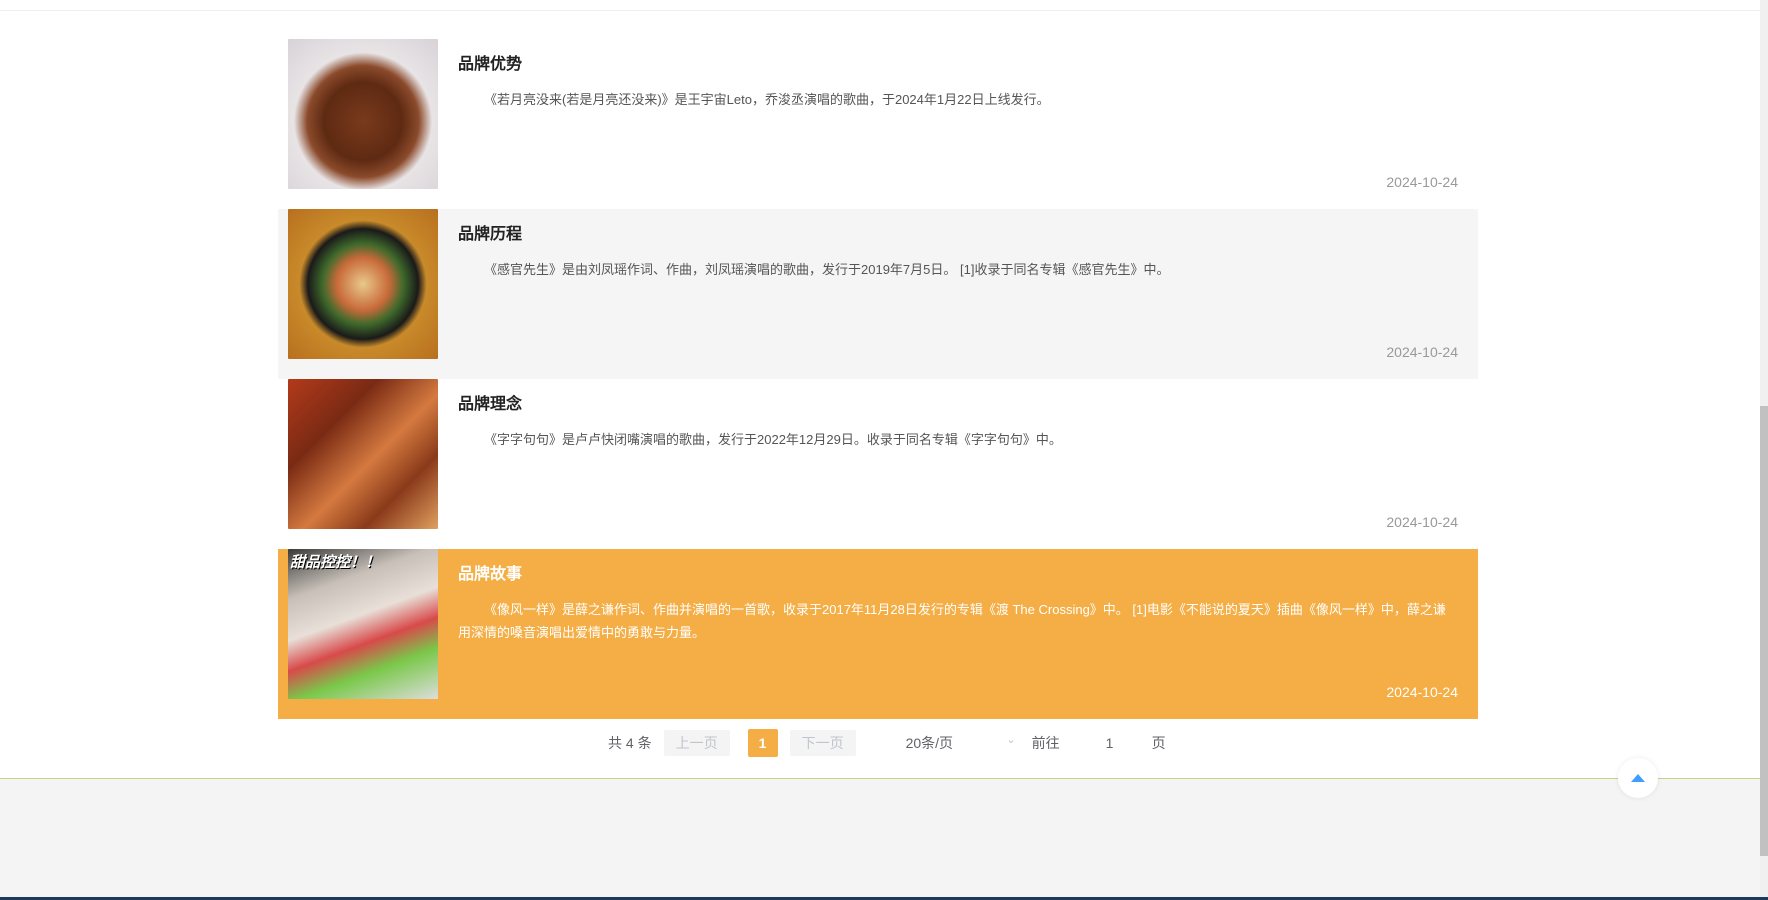 The image size is (1768, 900). I want to click on article-title: 品牌历程, so click(958, 232).